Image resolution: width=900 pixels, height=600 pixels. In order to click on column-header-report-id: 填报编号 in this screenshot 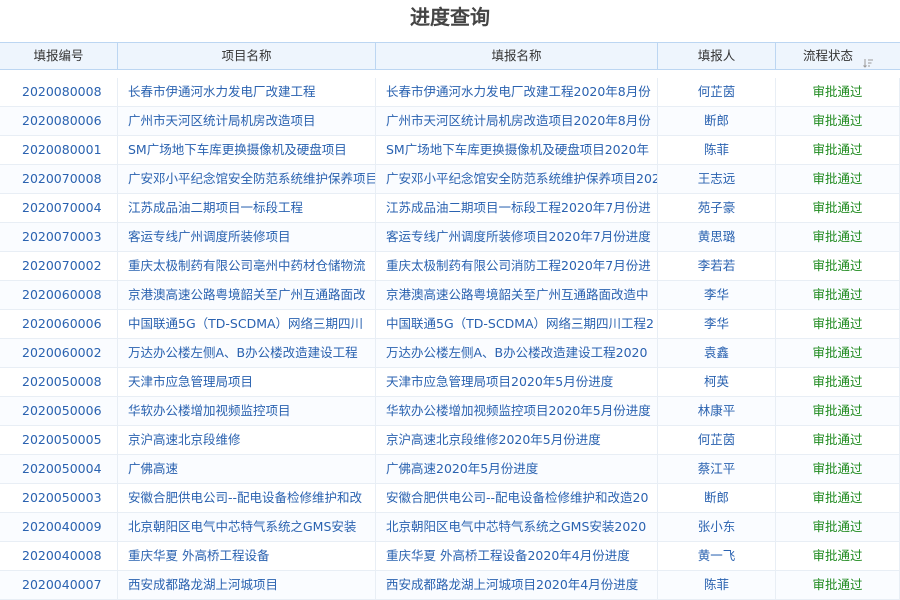, I will do `click(59, 56)`.